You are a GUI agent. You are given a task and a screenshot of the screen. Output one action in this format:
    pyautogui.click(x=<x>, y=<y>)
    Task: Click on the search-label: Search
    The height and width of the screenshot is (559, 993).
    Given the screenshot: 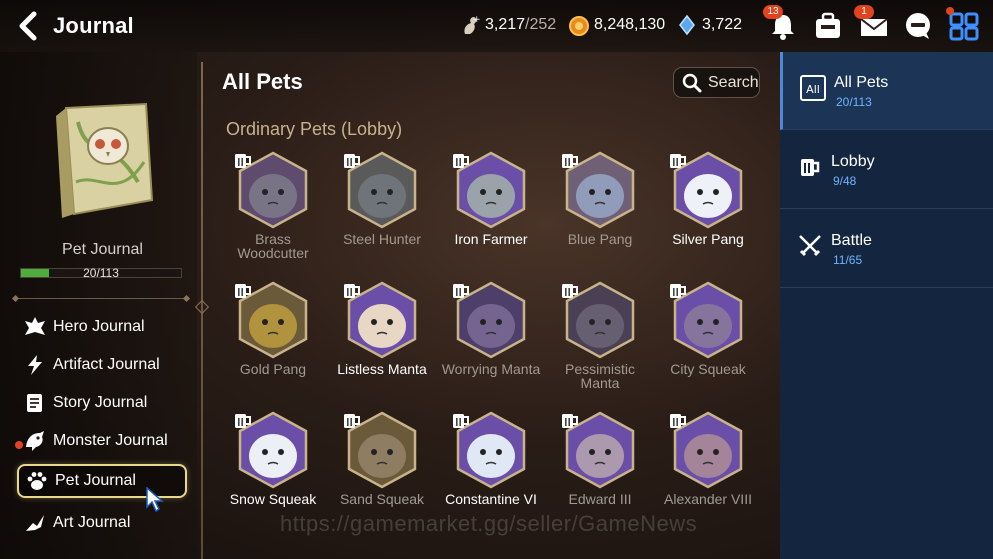 What is the action you would take?
    pyautogui.click(x=733, y=82)
    